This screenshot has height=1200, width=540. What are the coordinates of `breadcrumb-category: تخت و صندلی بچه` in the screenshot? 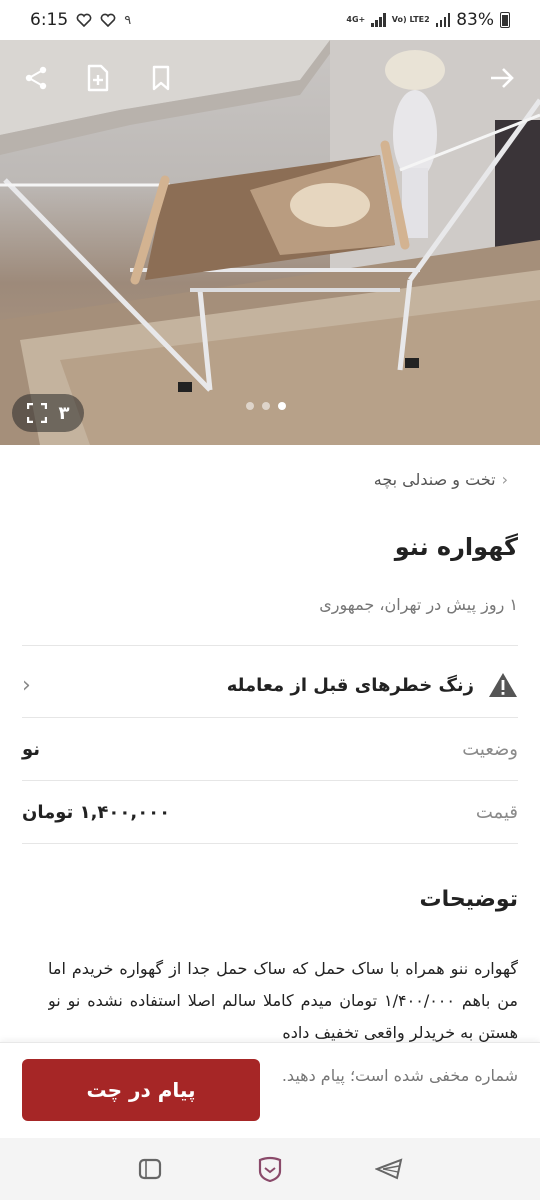 It's located at (434, 479).